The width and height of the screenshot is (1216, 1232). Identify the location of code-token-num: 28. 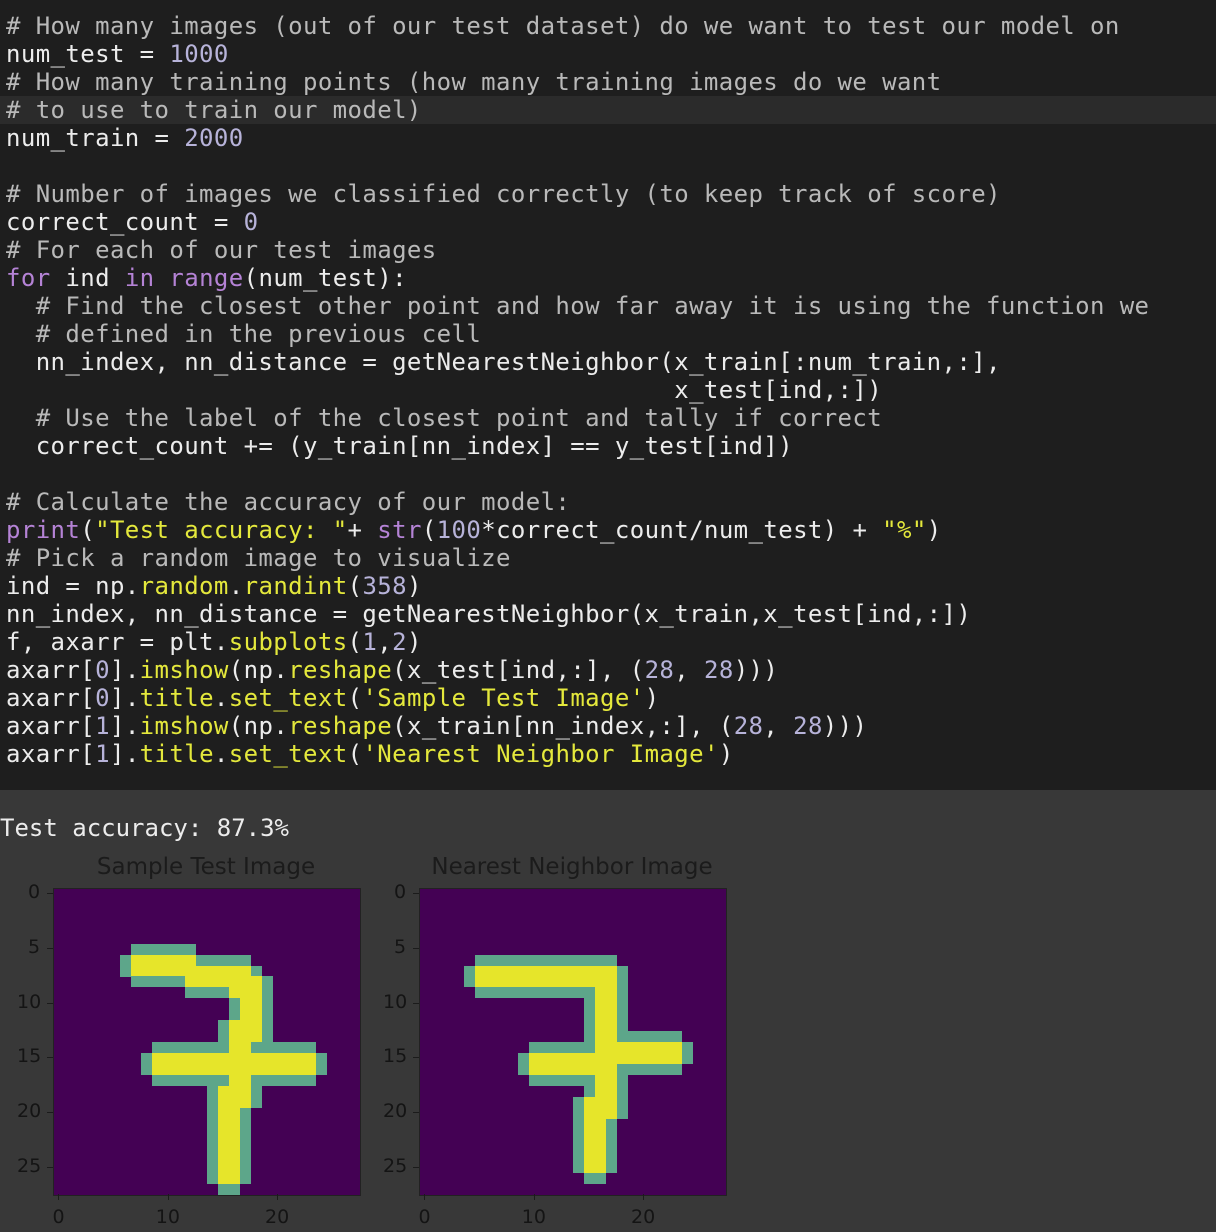
(748, 726).